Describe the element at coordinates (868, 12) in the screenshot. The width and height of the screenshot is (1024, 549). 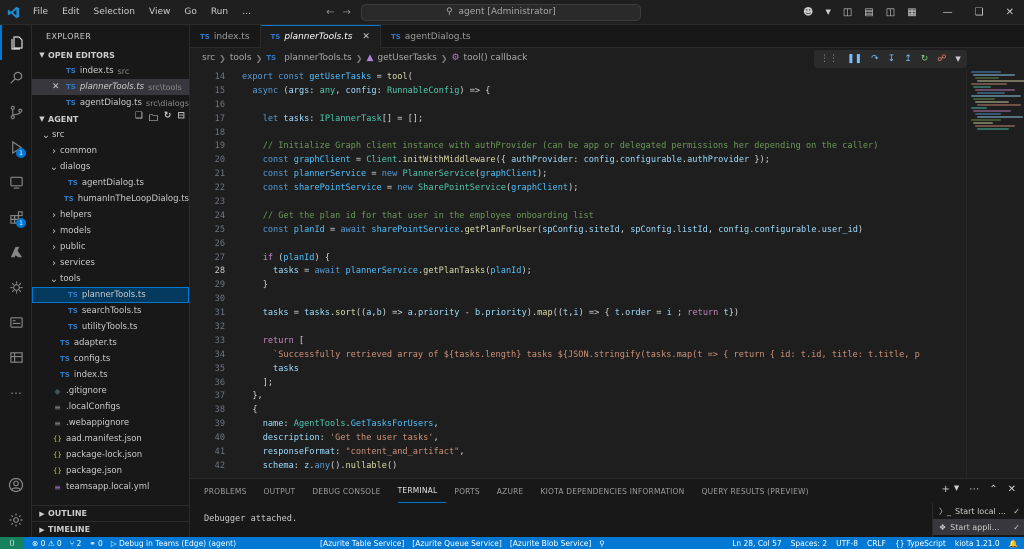
I see `toggle-panel-icon: ▤` at that location.